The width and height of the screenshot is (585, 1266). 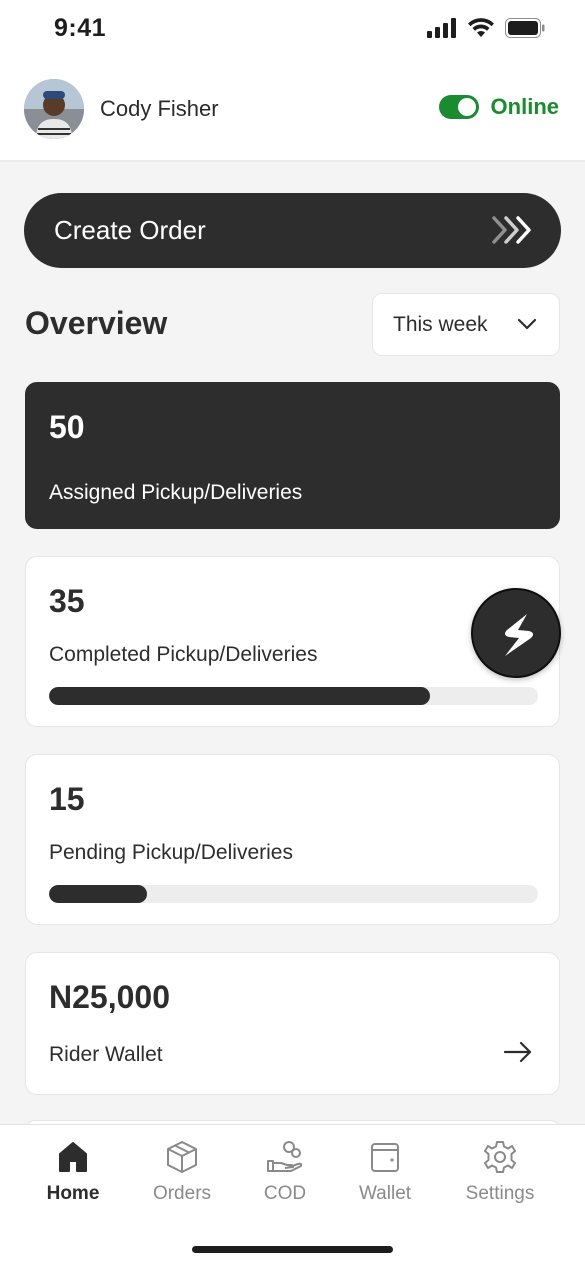 I want to click on tab-home-label: Home, so click(x=73, y=1193).